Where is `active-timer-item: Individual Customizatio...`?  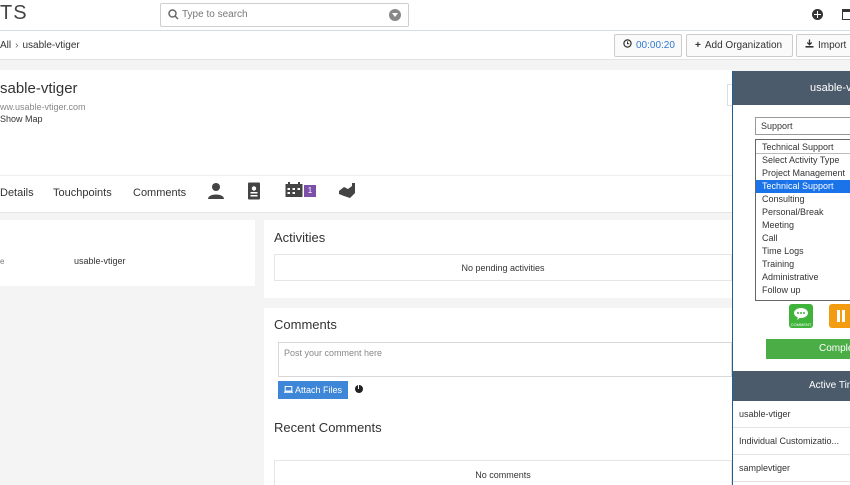
active-timer-item: Individual Customizatio... is located at coordinates (791, 441).